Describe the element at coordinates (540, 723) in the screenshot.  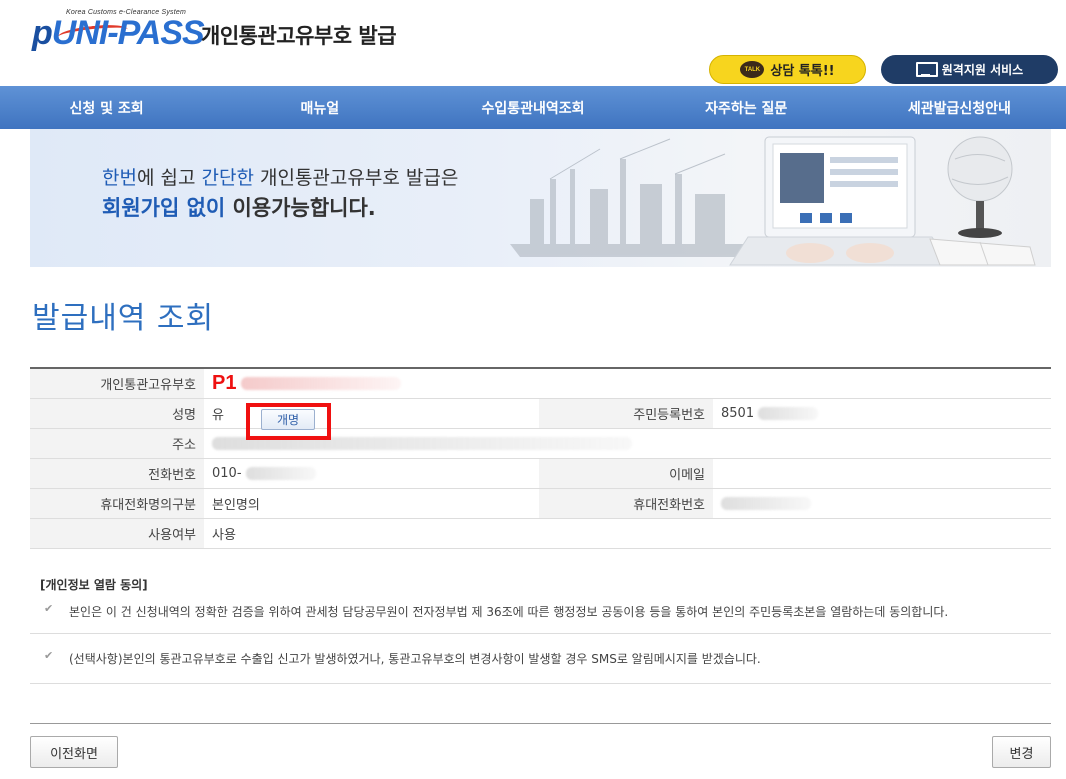
I see `divider` at that location.